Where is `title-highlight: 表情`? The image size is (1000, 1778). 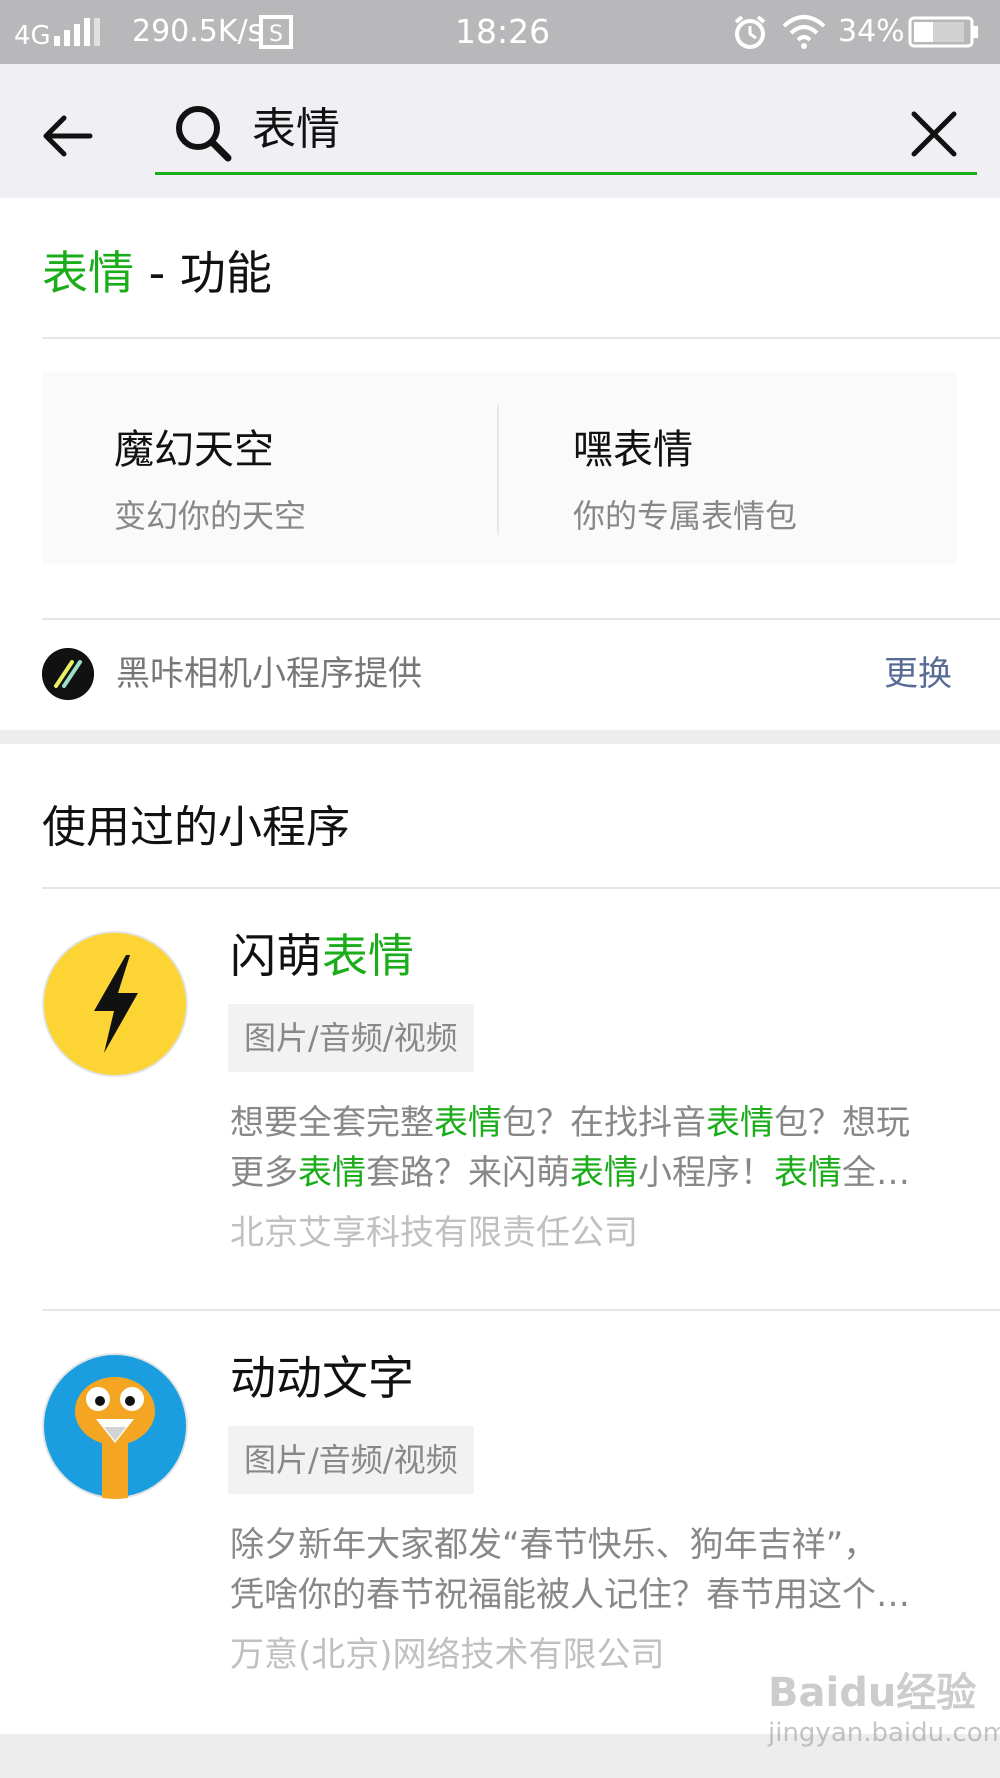 title-highlight: 表情 is located at coordinates (88, 273).